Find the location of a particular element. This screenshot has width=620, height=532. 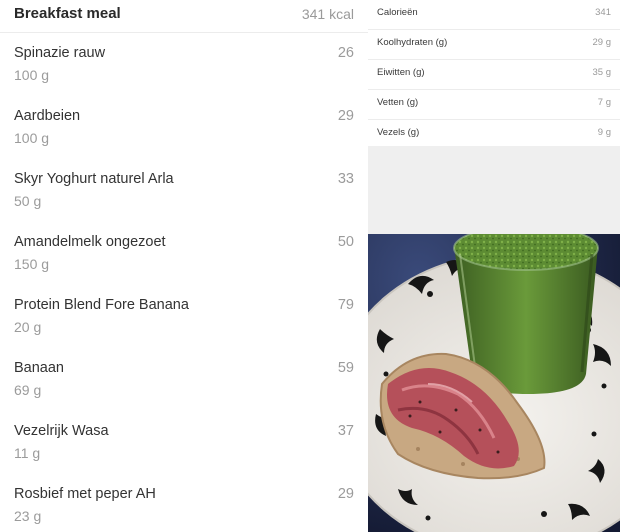

food-item-aardbeien: Aardbeien 100 g 29 is located at coordinates (184, 127).